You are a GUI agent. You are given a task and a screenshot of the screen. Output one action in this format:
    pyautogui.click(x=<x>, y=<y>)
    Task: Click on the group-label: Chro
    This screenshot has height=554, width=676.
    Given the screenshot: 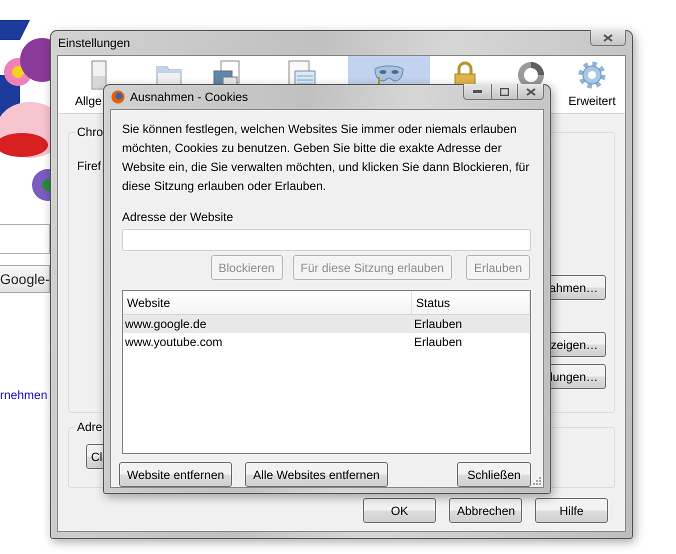 What is the action you would take?
    pyautogui.click(x=90, y=132)
    